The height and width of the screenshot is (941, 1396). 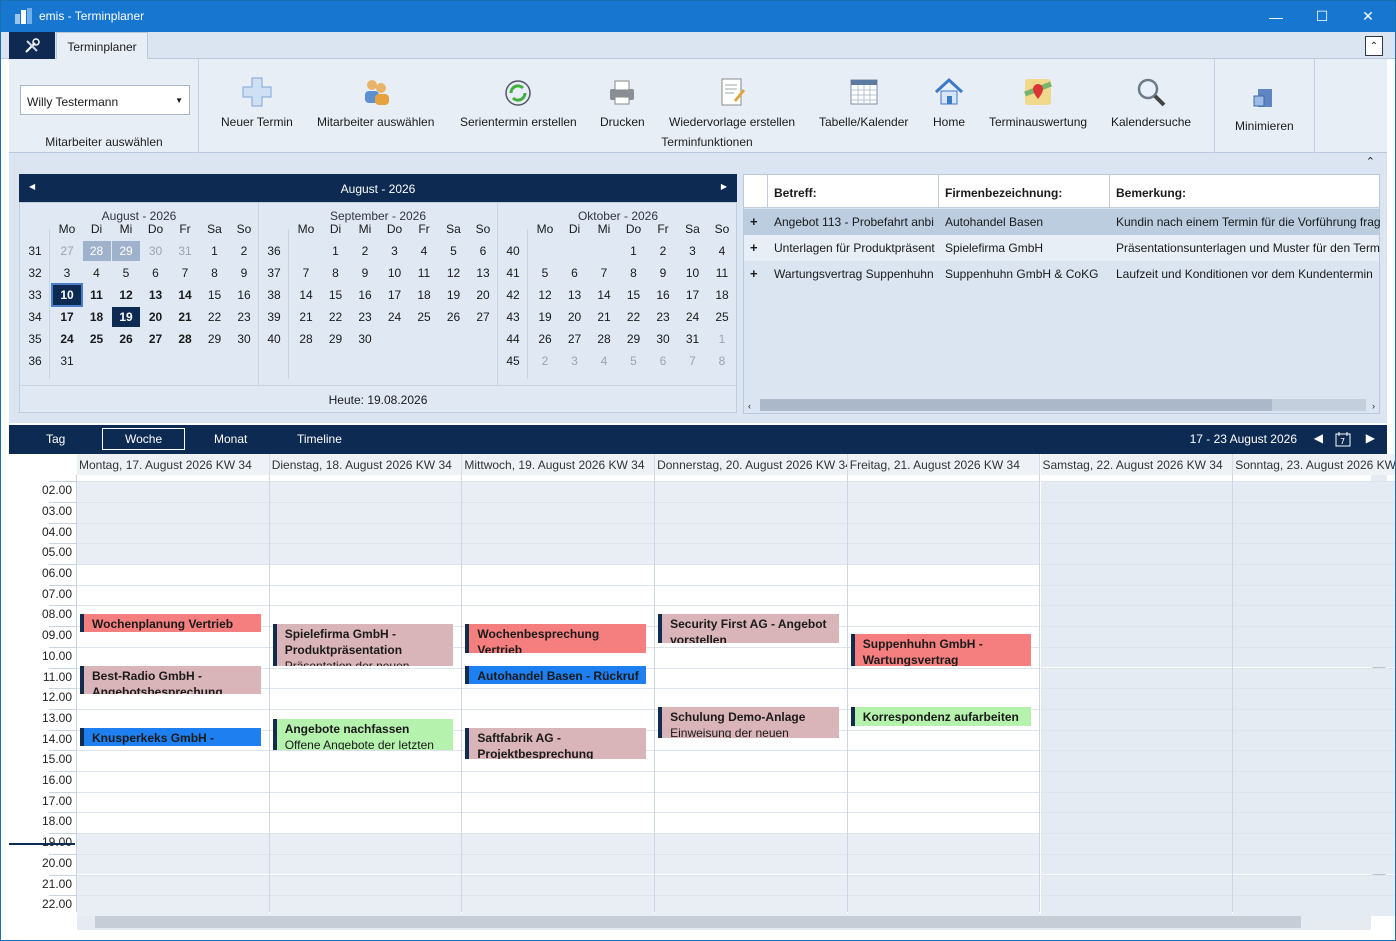 What do you see at coordinates (556, 675) in the screenshot?
I see `appointment: Autohandel Basen - Rückruf` at bounding box center [556, 675].